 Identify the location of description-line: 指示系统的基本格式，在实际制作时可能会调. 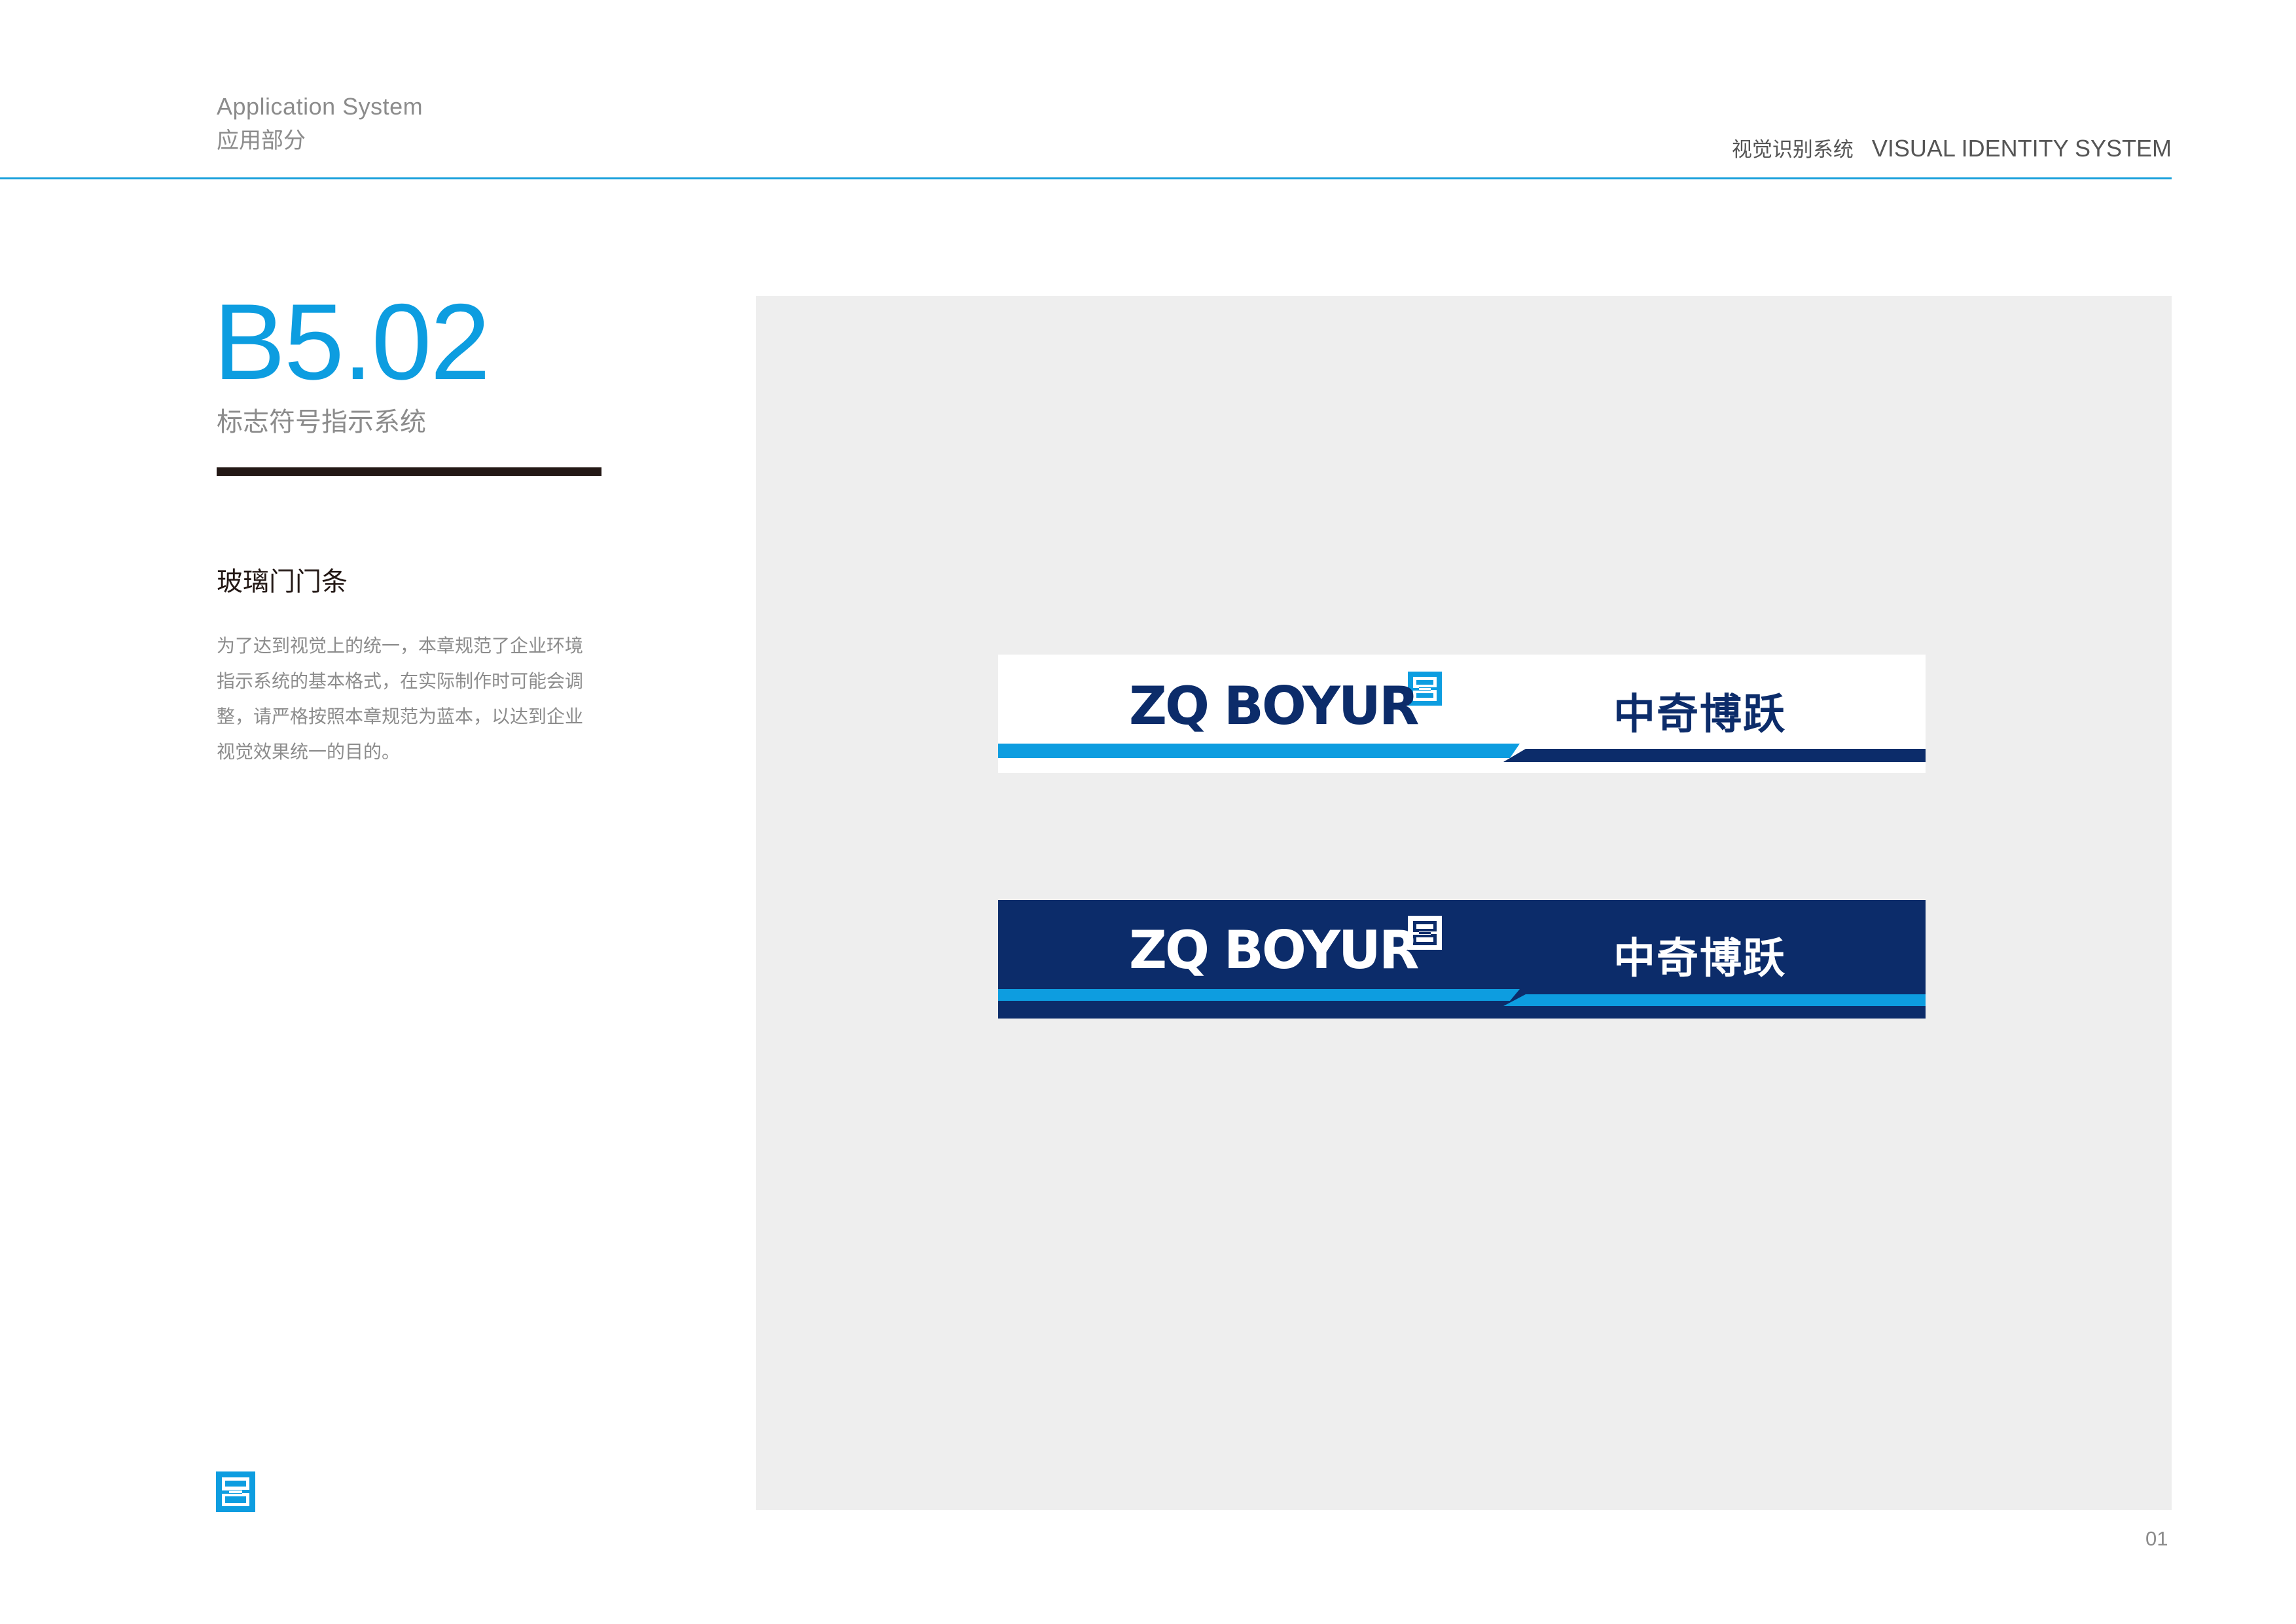
(401, 681).